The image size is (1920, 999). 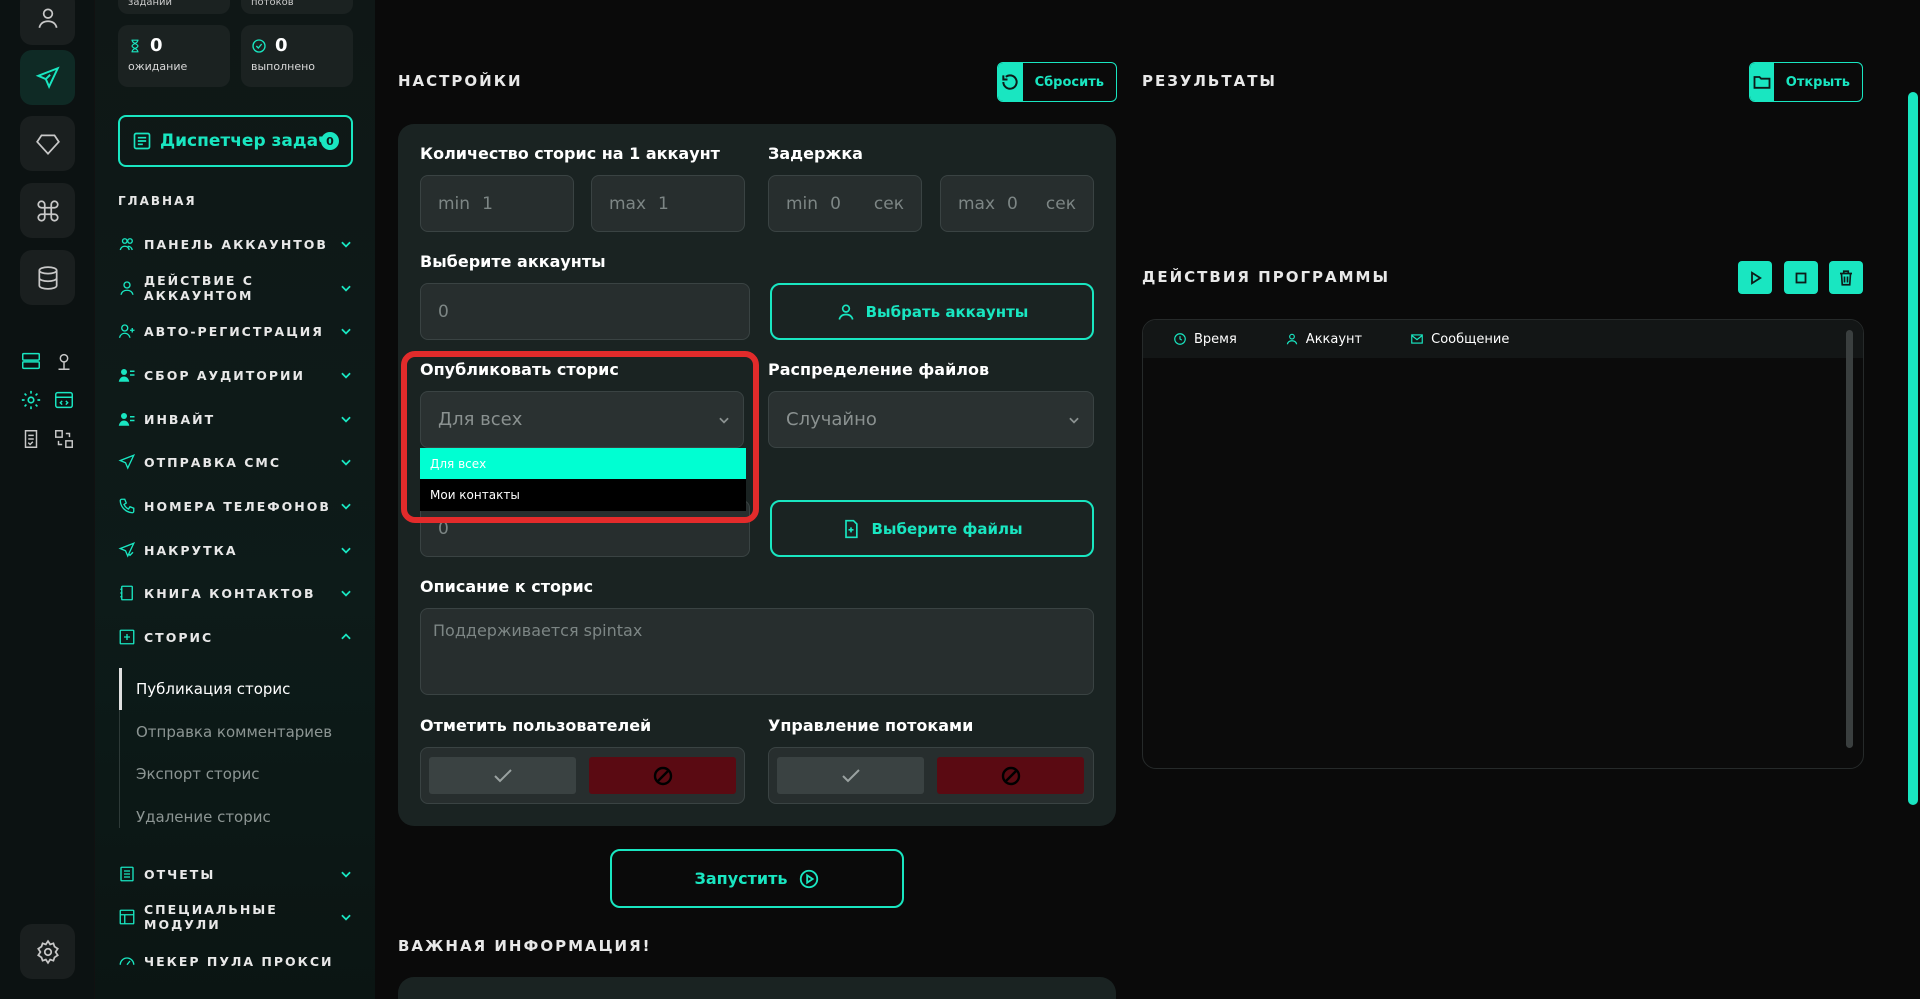 I want to click on map-pin-icon, so click(x=64, y=361).